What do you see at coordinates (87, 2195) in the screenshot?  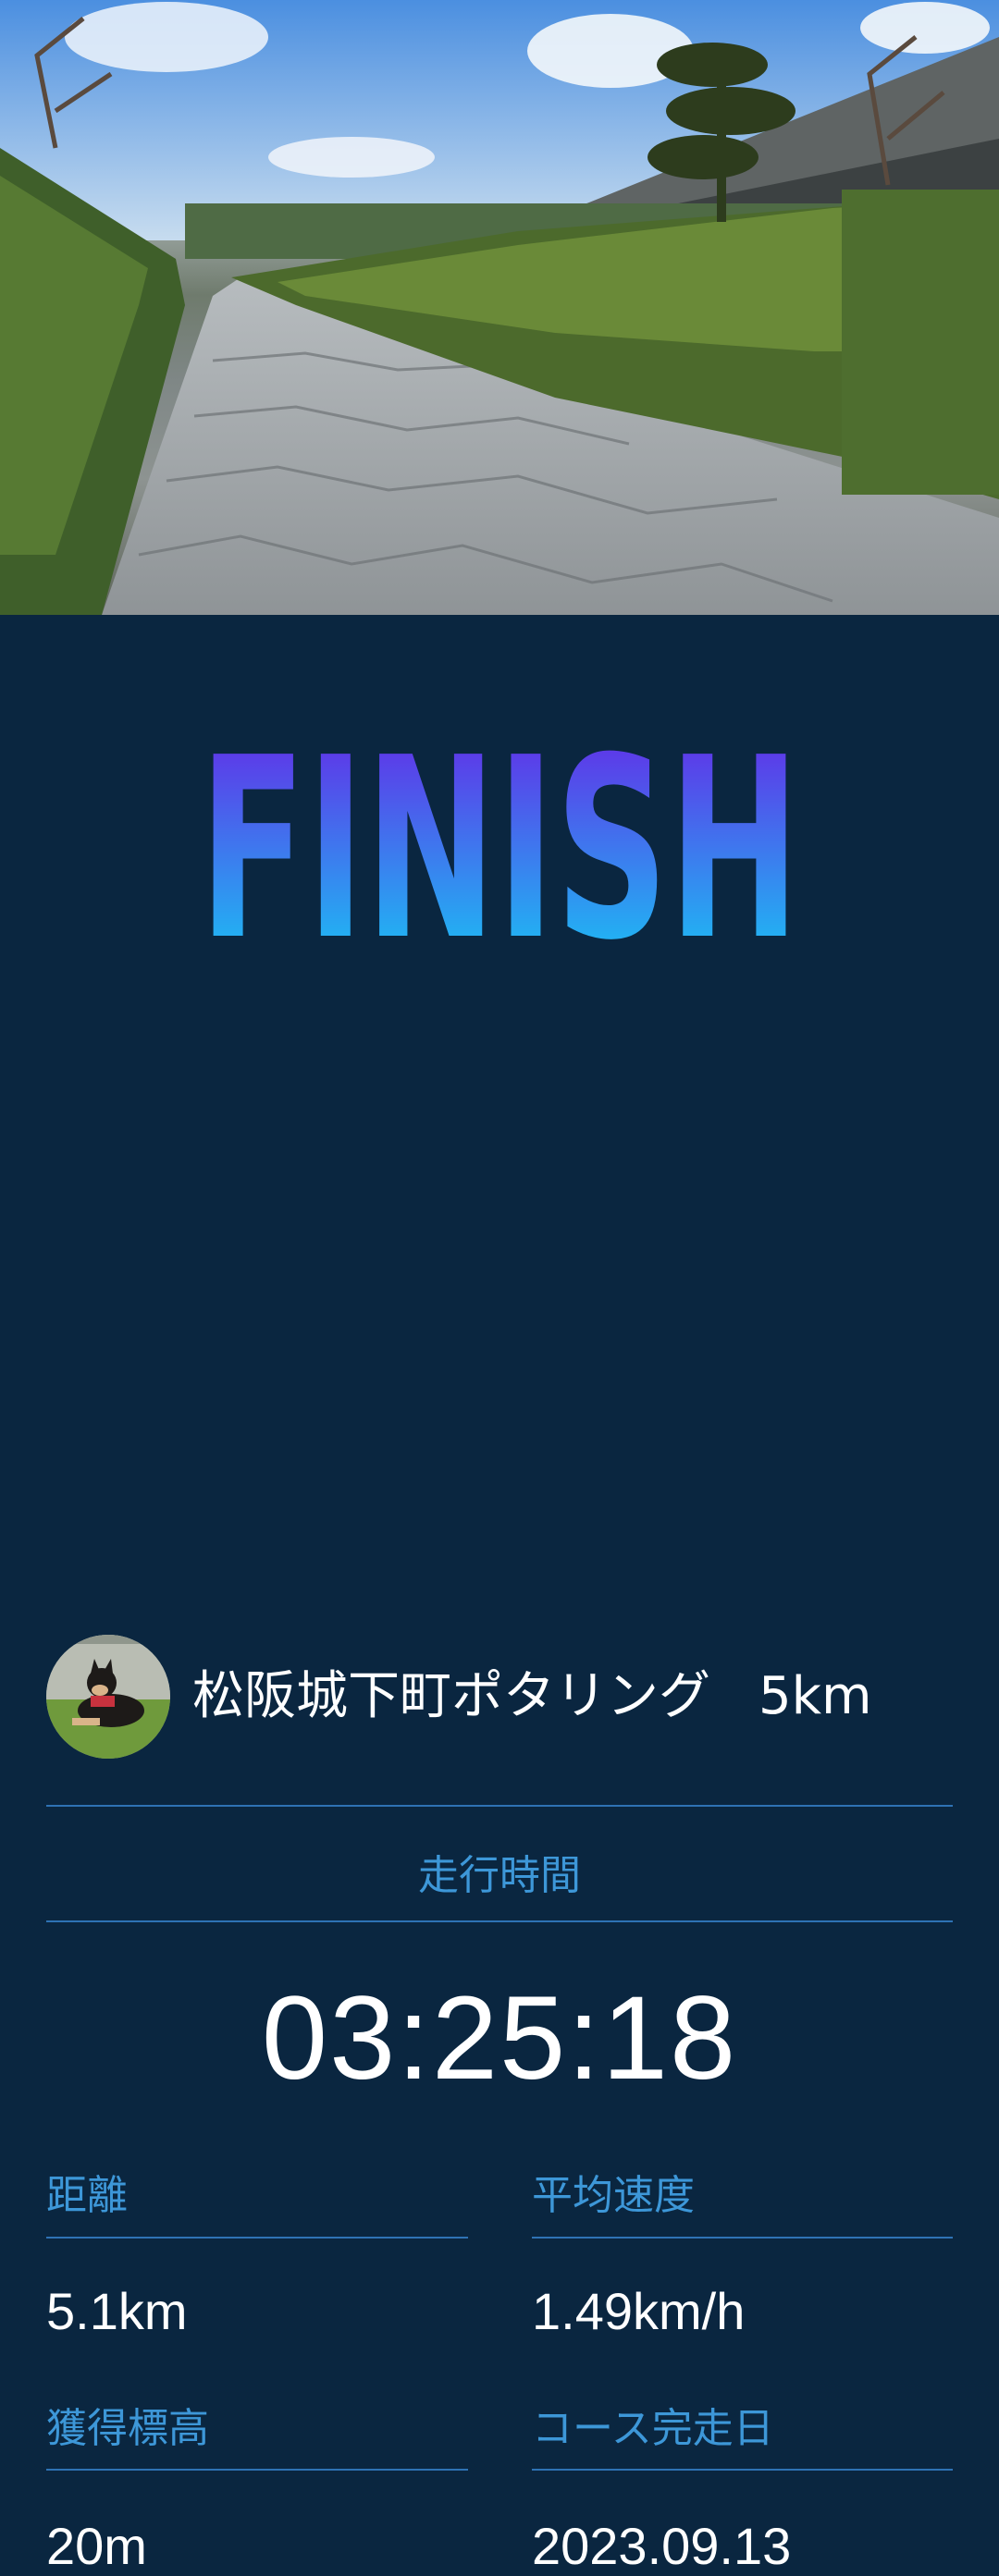 I see `distance-label: 距離` at bounding box center [87, 2195].